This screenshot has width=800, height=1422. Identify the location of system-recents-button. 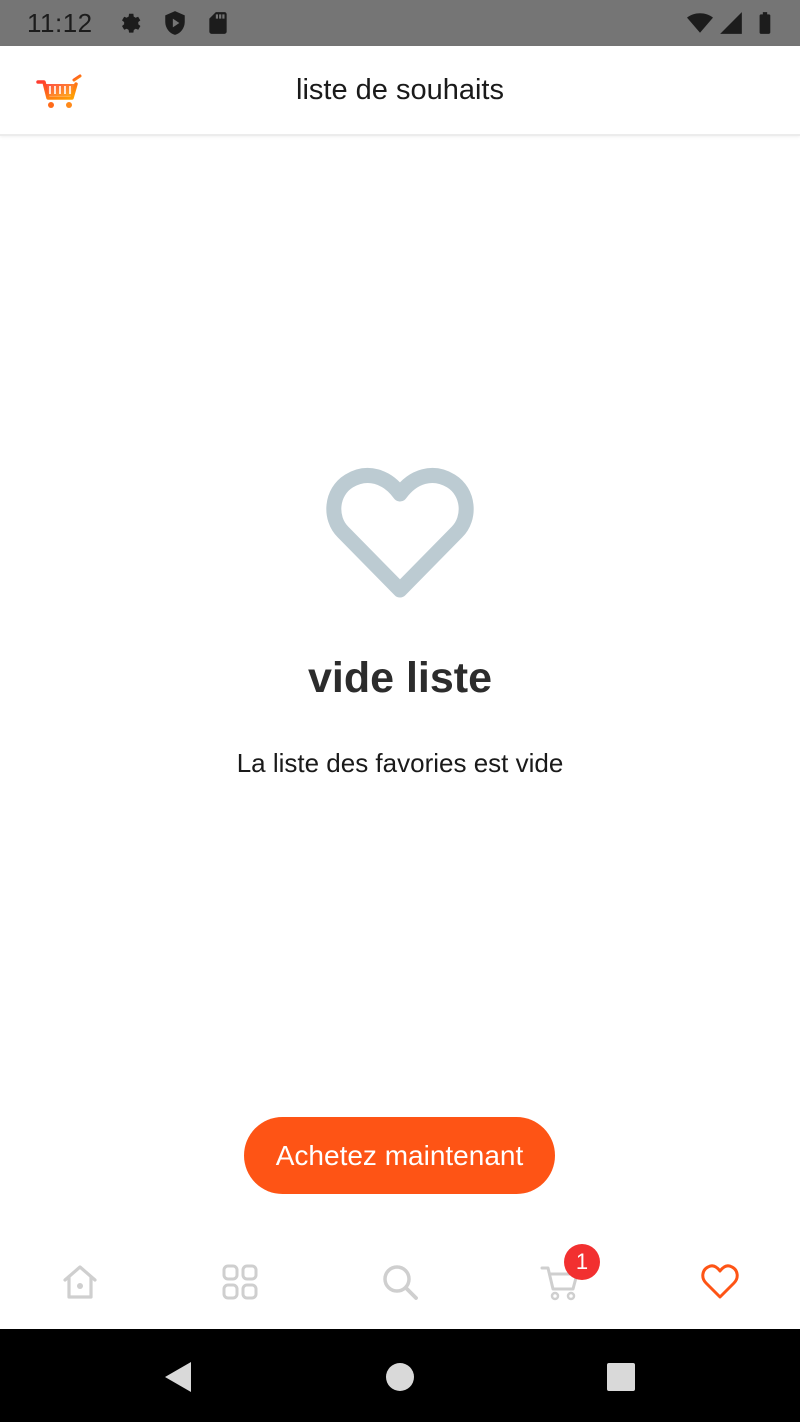
(621, 1377).